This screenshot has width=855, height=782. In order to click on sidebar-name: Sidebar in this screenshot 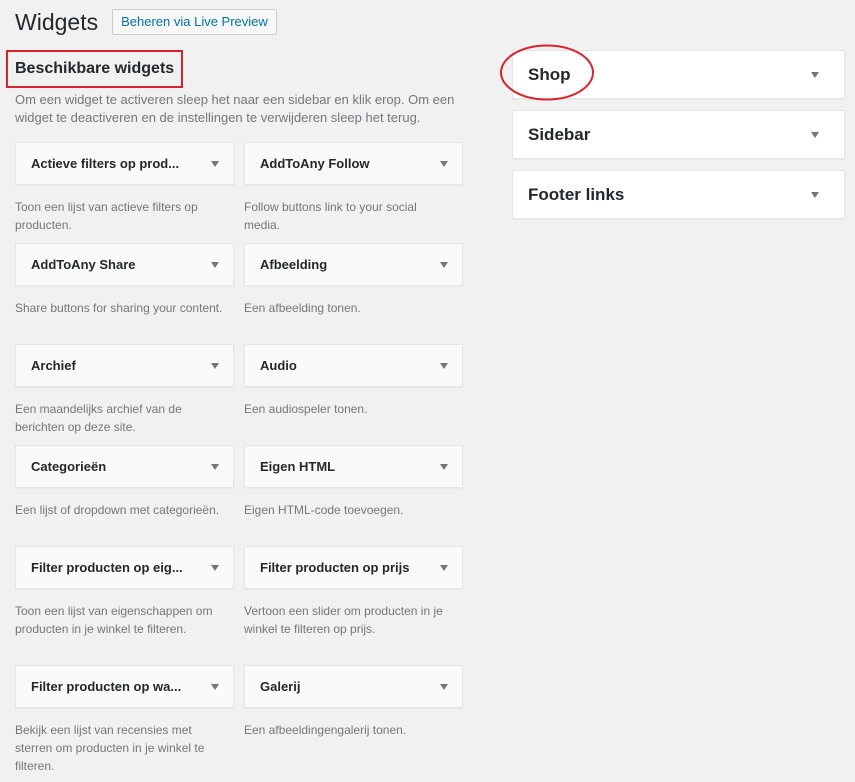, I will do `click(559, 134)`.